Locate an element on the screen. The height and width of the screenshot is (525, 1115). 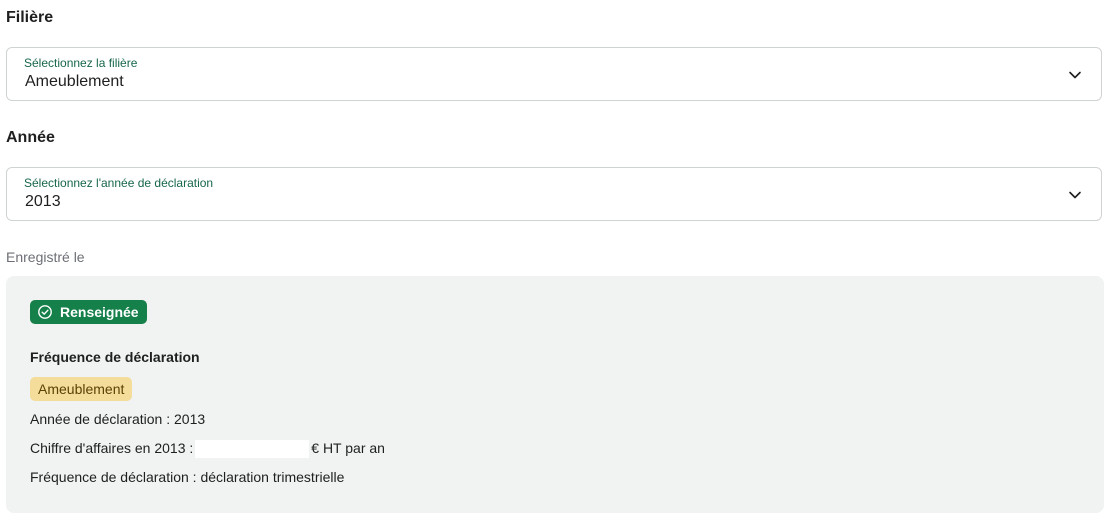
declaration-year-line: Année de déclaration : 2013 is located at coordinates (118, 419).